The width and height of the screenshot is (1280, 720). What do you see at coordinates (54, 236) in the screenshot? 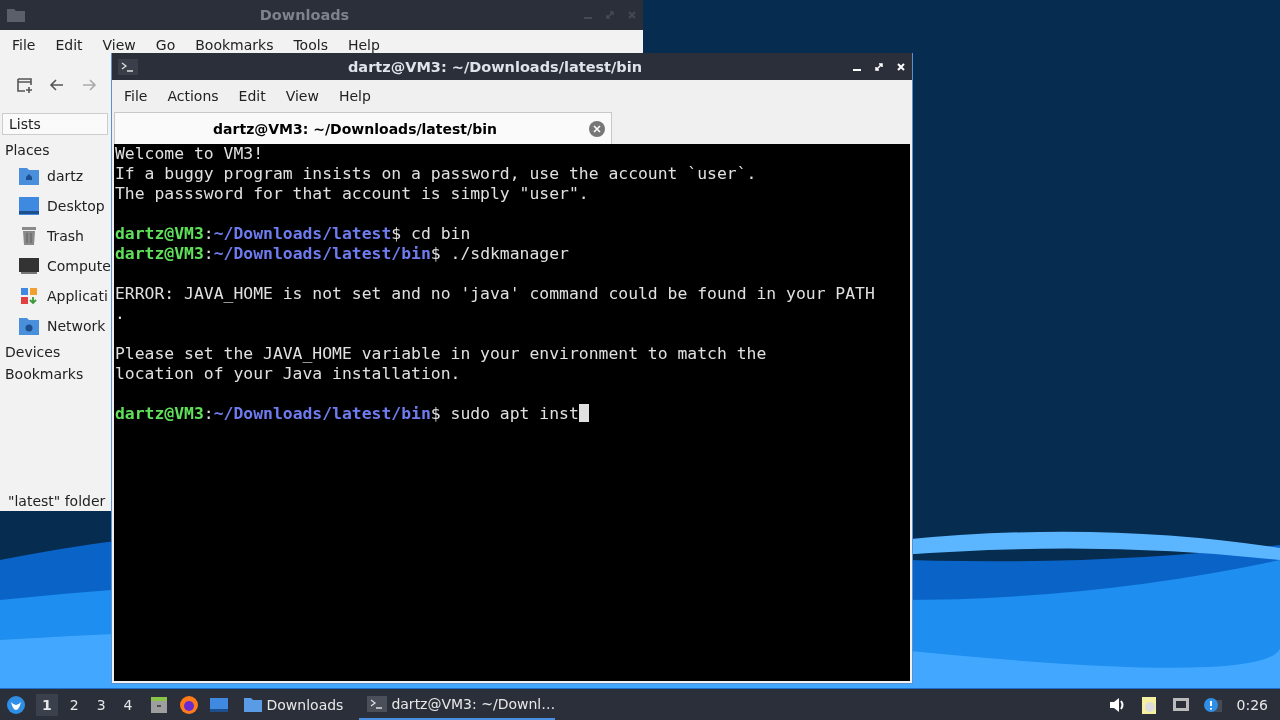
I see `sidebar-item: Trash` at bounding box center [54, 236].